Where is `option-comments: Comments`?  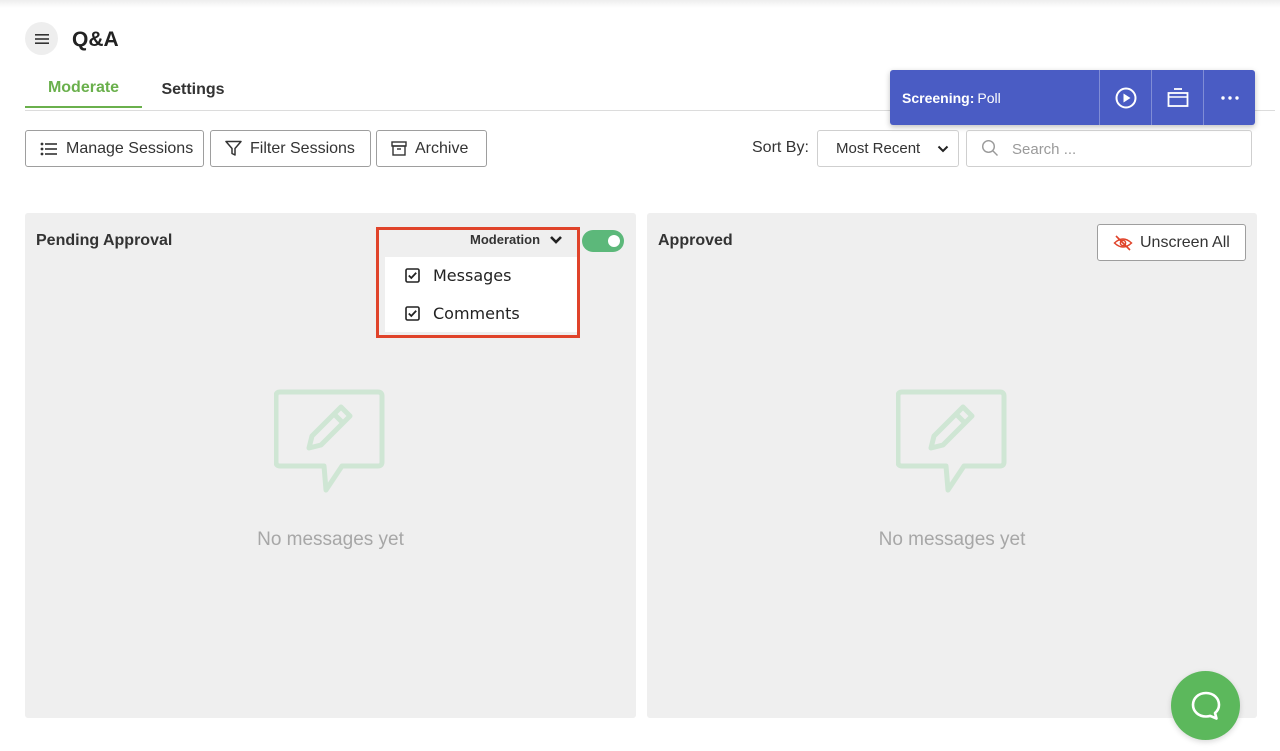 option-comments: Comments is located at coordinates (481, 313).